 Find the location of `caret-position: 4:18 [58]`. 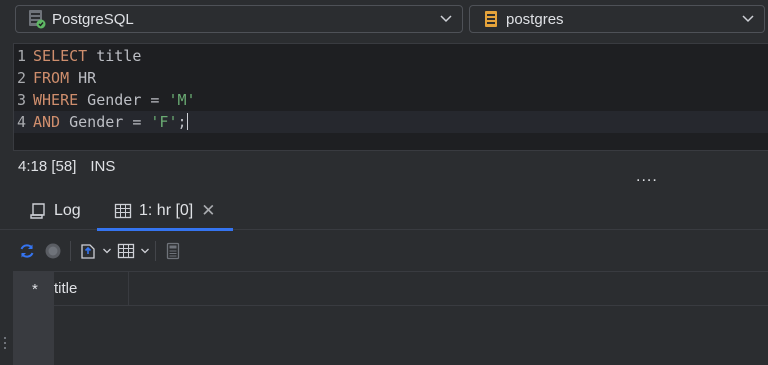

caret-position: 4:18 [58] is located at coordinates (47, 166).